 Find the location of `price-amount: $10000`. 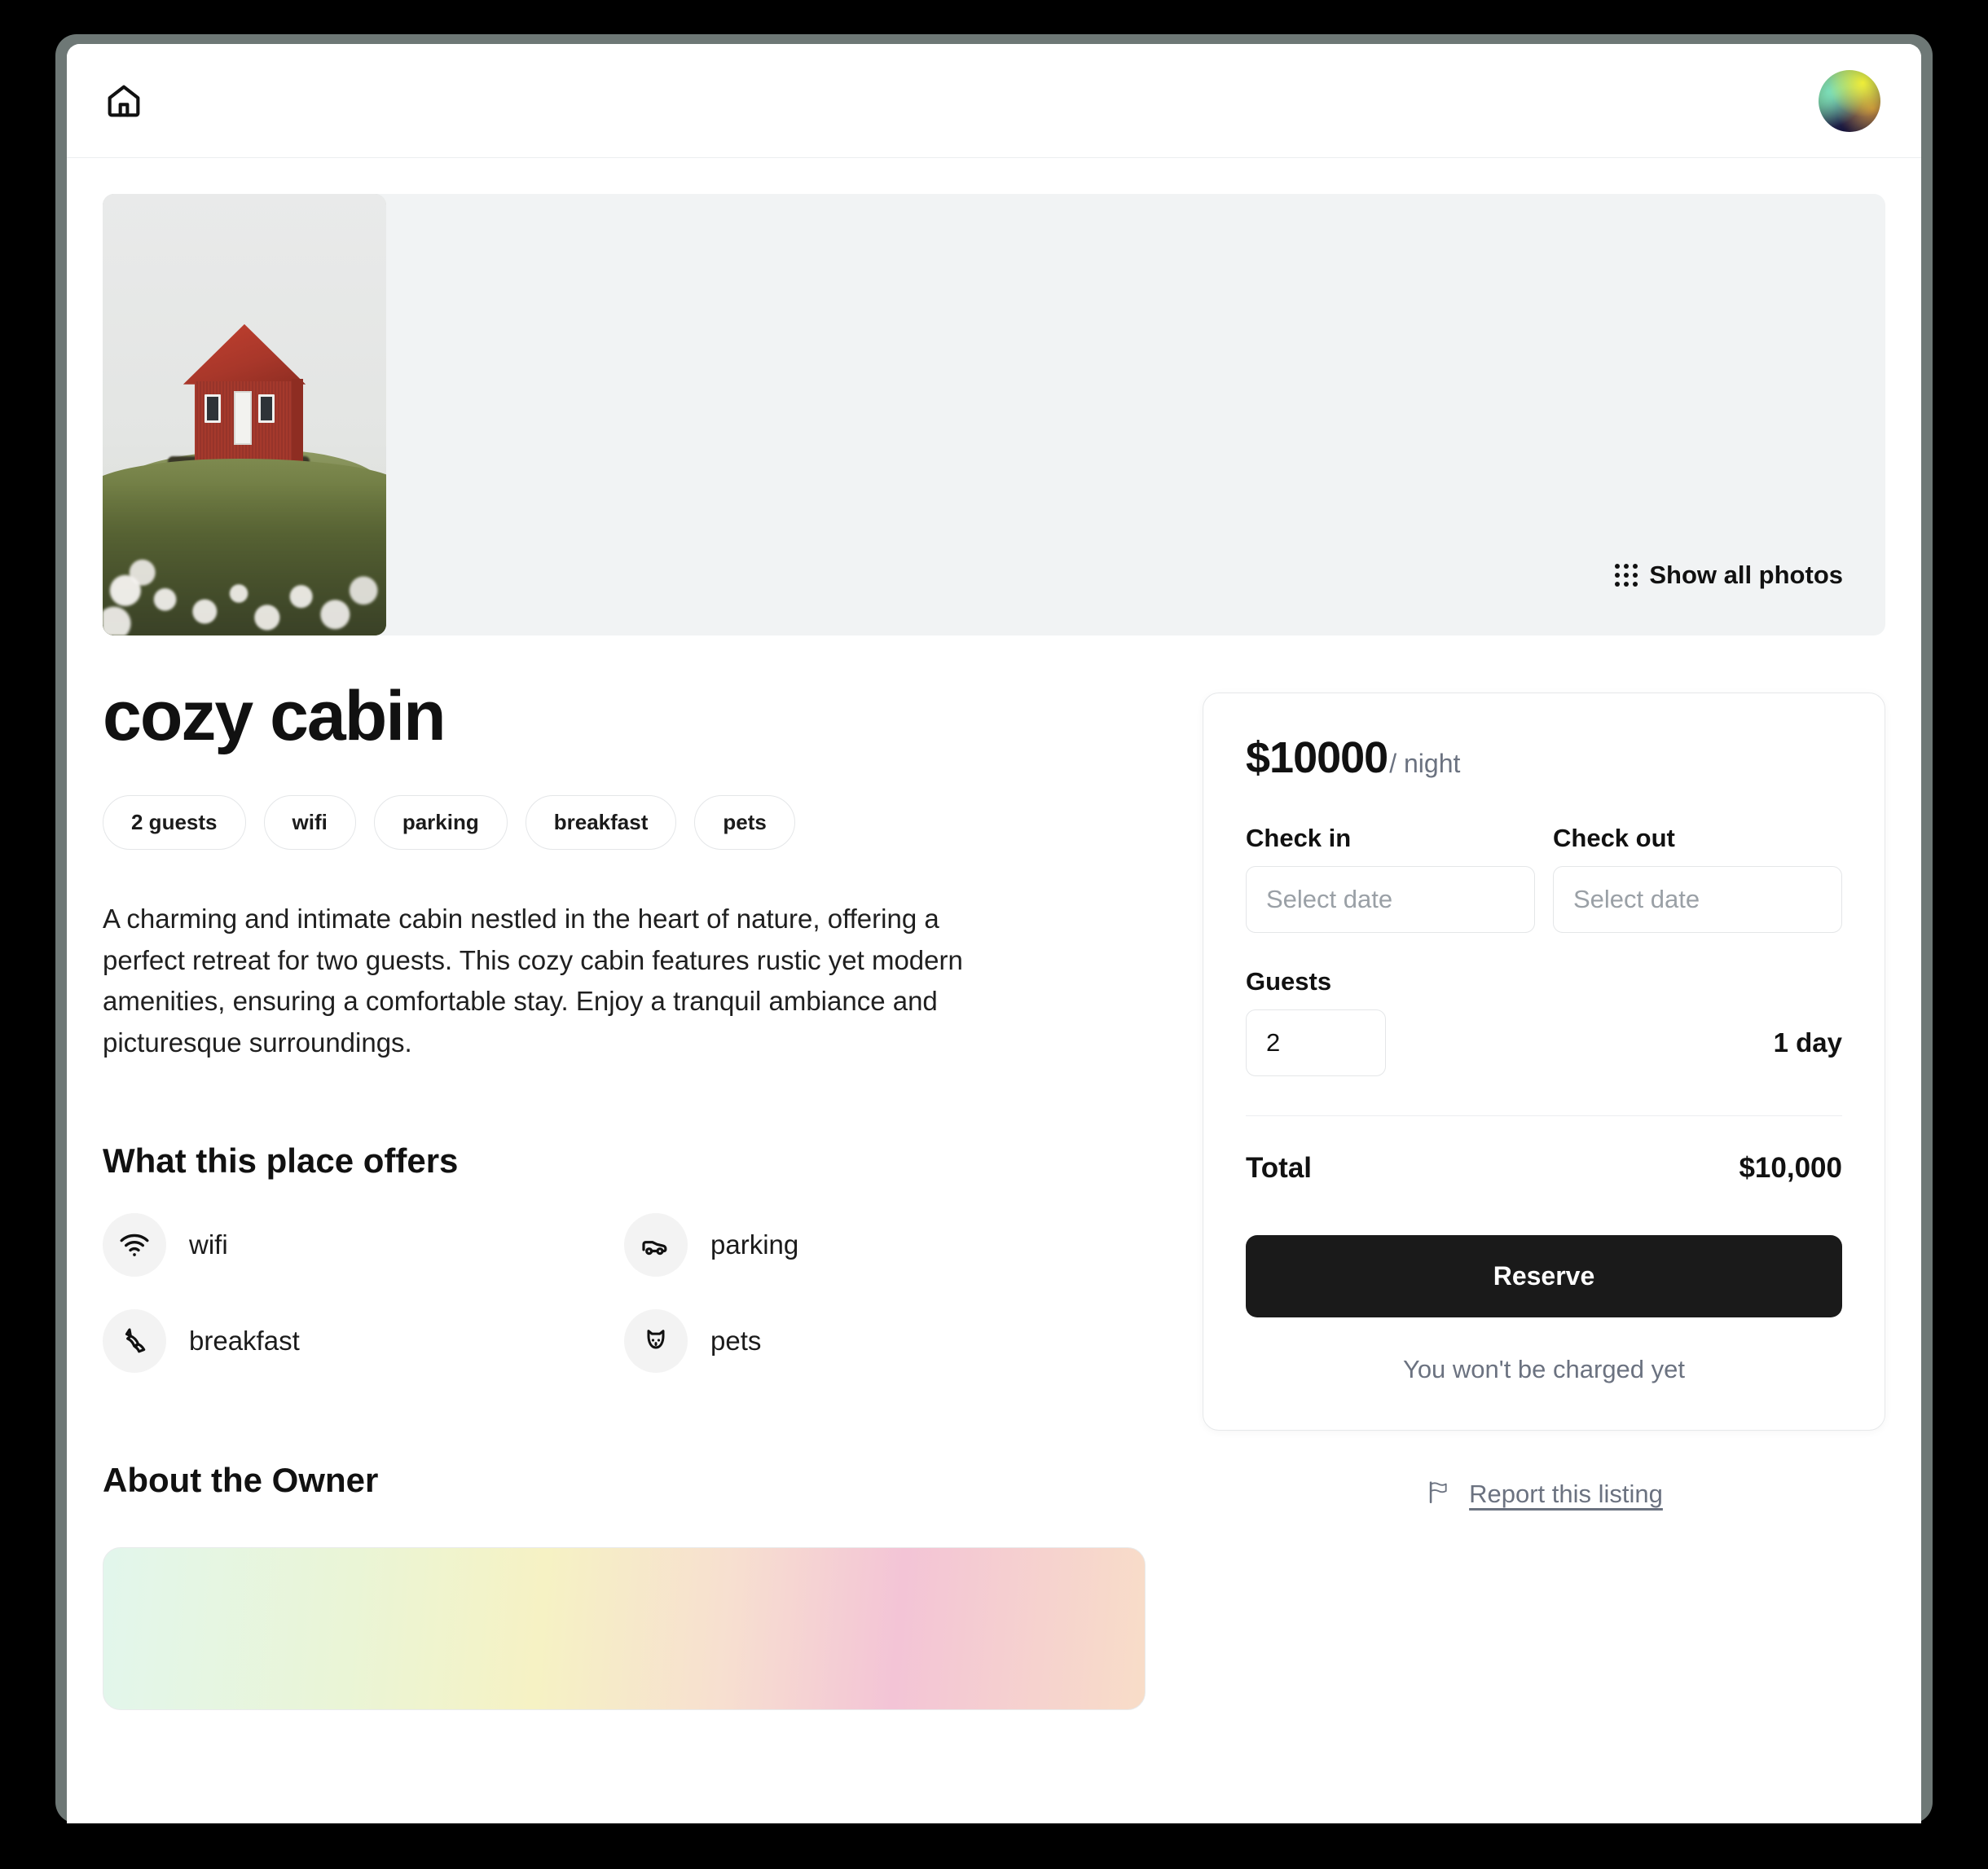

price-amount: $10000 is located at coordinates (1317, 758).